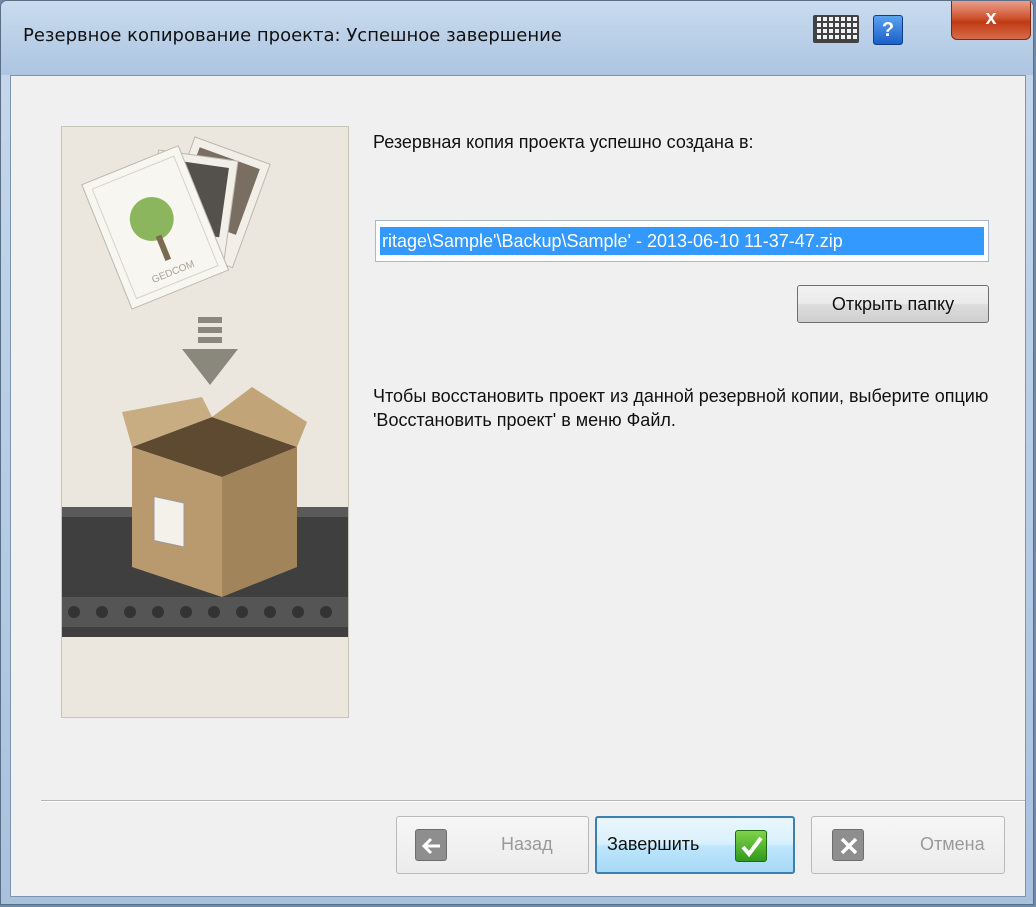 This screenshot has width=1036, height=907. I want to click on finish-button: Завершить, so click(695, 845).